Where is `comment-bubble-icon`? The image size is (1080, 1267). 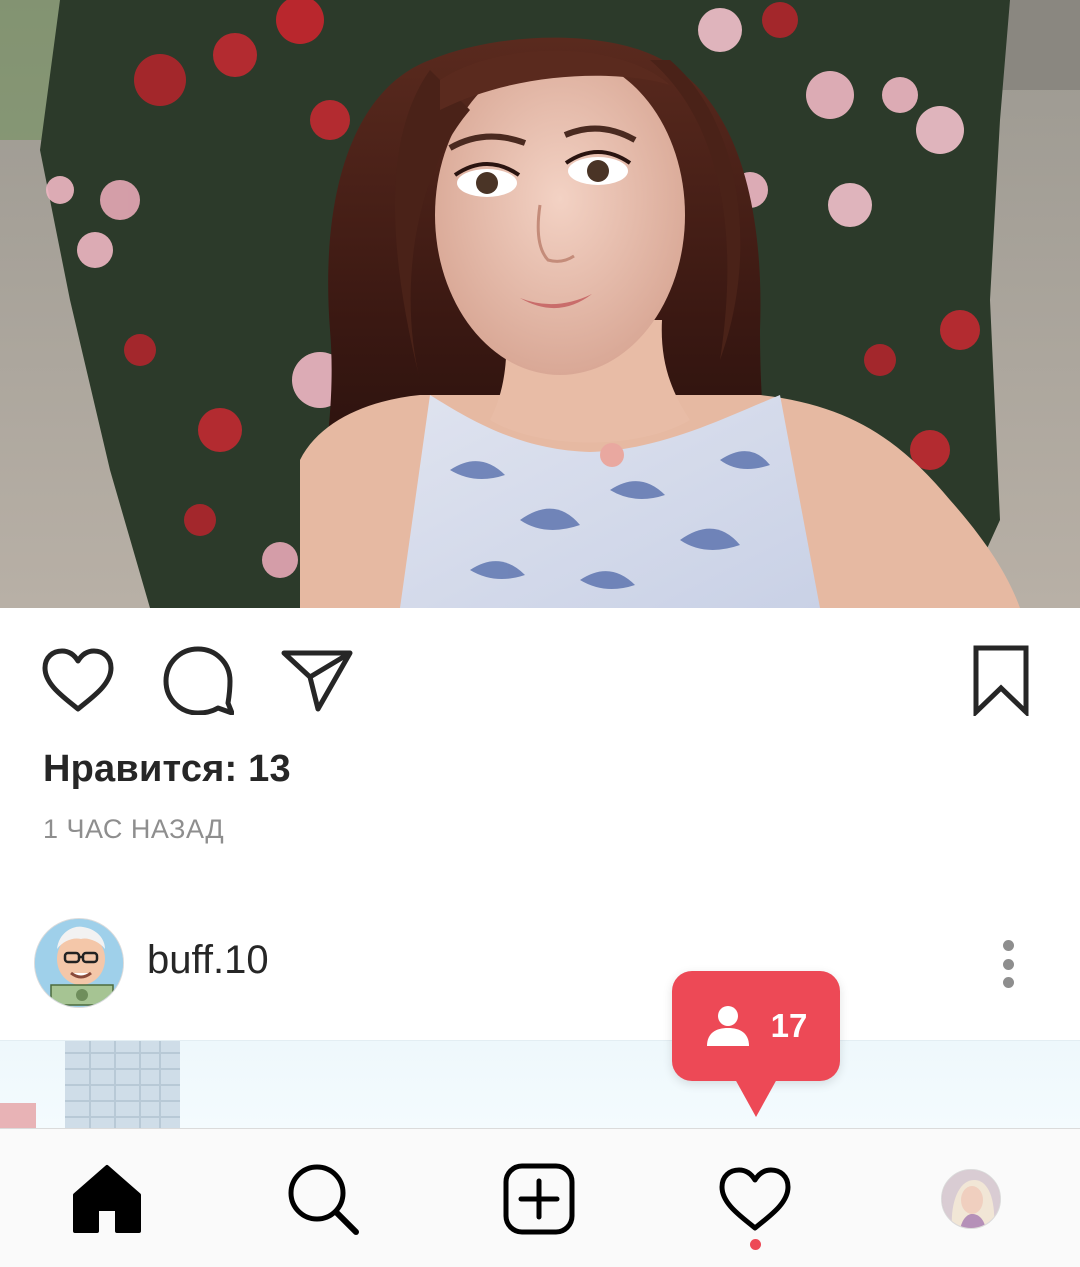 comment-bubble-icon is located at coordinates (198, 680).